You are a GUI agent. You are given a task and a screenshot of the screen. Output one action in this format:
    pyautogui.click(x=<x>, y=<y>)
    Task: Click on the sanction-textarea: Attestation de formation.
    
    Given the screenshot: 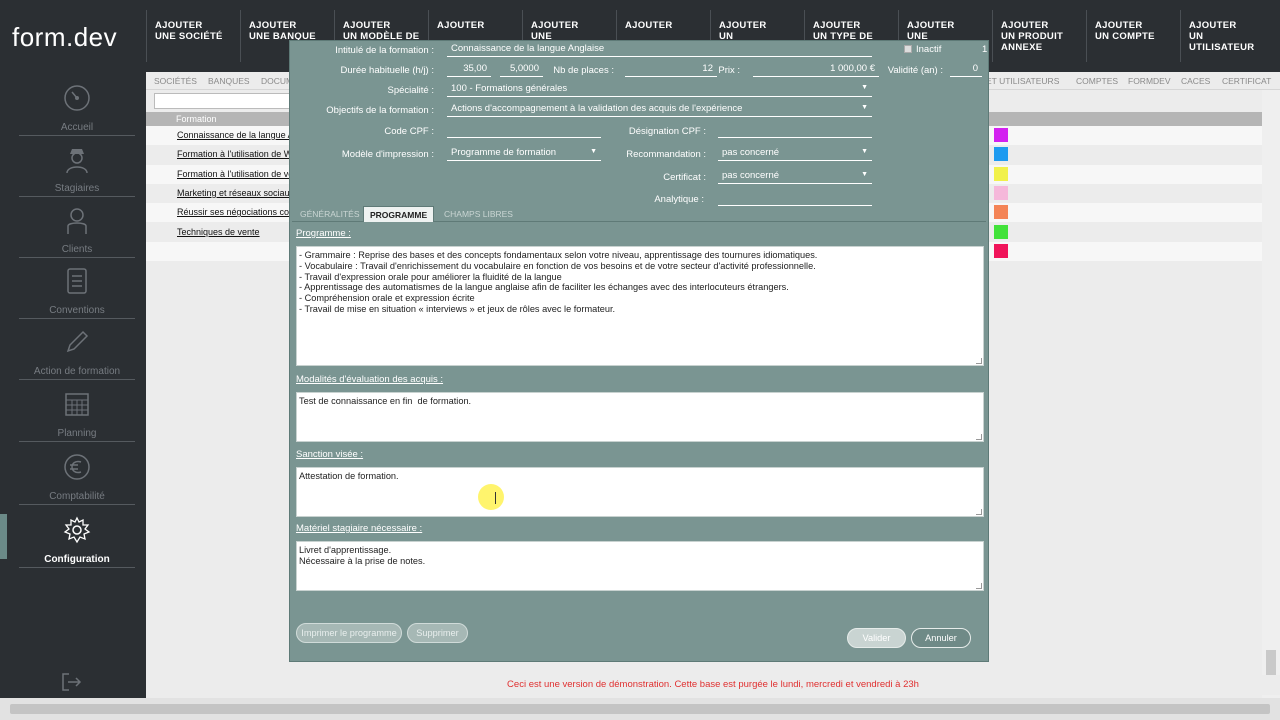 What is the action you would take?
    pyautogui.click(x=640, y=492)
    